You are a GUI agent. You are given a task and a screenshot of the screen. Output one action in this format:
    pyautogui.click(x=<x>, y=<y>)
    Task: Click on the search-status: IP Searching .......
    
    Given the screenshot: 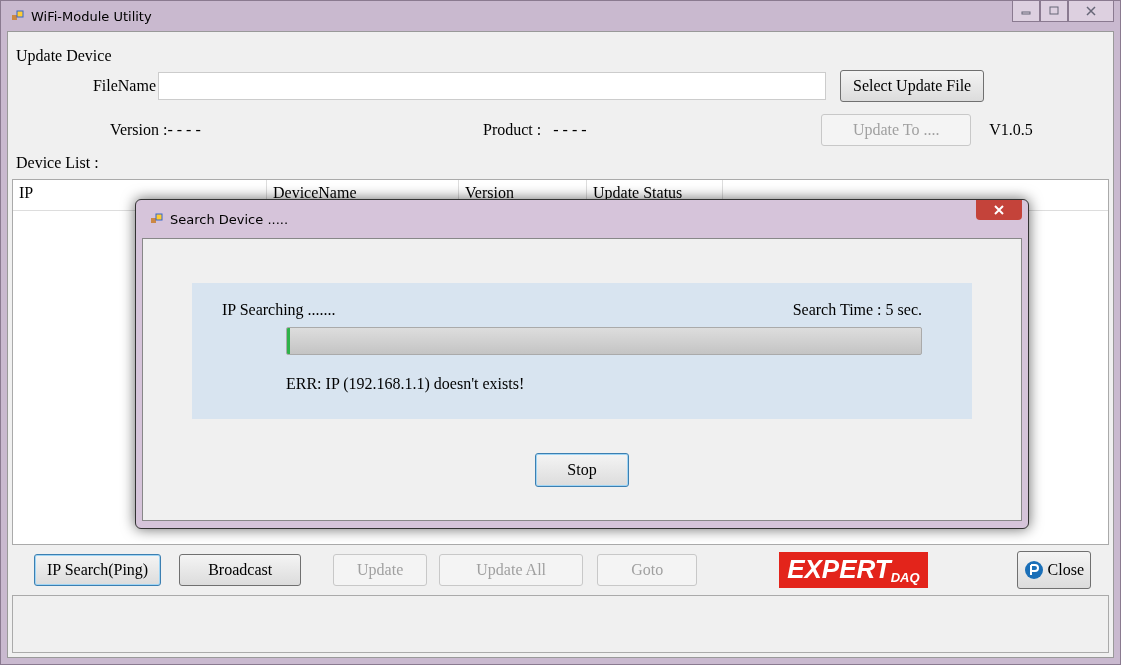 What is the action you would take?
    pyautogui.click(x=279, y=310)
    